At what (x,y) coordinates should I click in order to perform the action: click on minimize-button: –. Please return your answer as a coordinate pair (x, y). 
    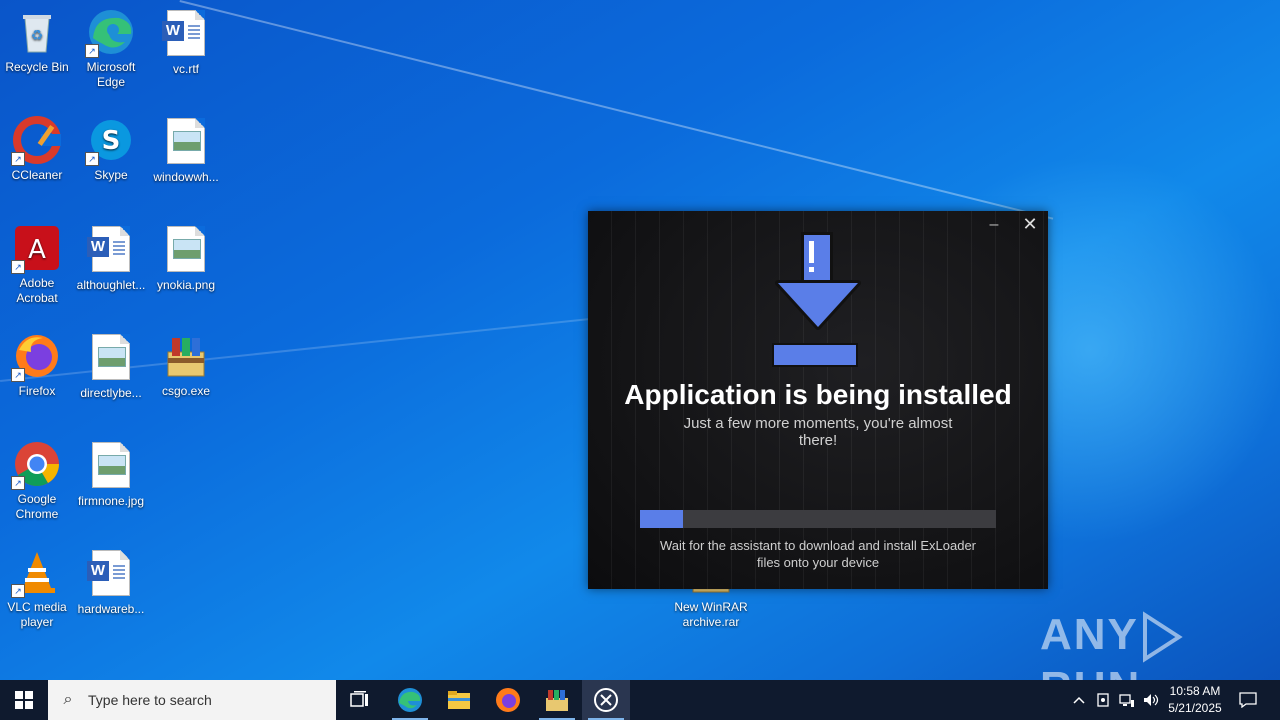
    Looking at the image, I should click on (994, 225).